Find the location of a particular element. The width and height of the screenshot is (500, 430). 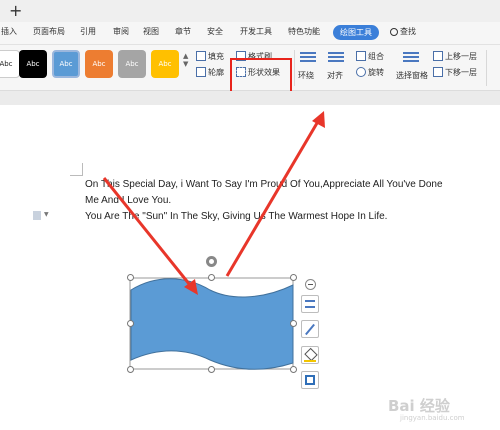

resize-handle-n is located at coordinates (211, 277).